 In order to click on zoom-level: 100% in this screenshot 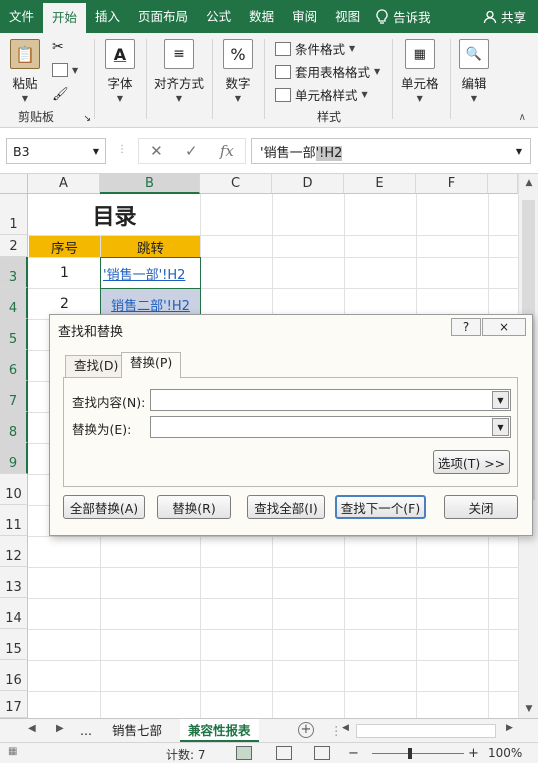, I will do `click(505, 753)`.